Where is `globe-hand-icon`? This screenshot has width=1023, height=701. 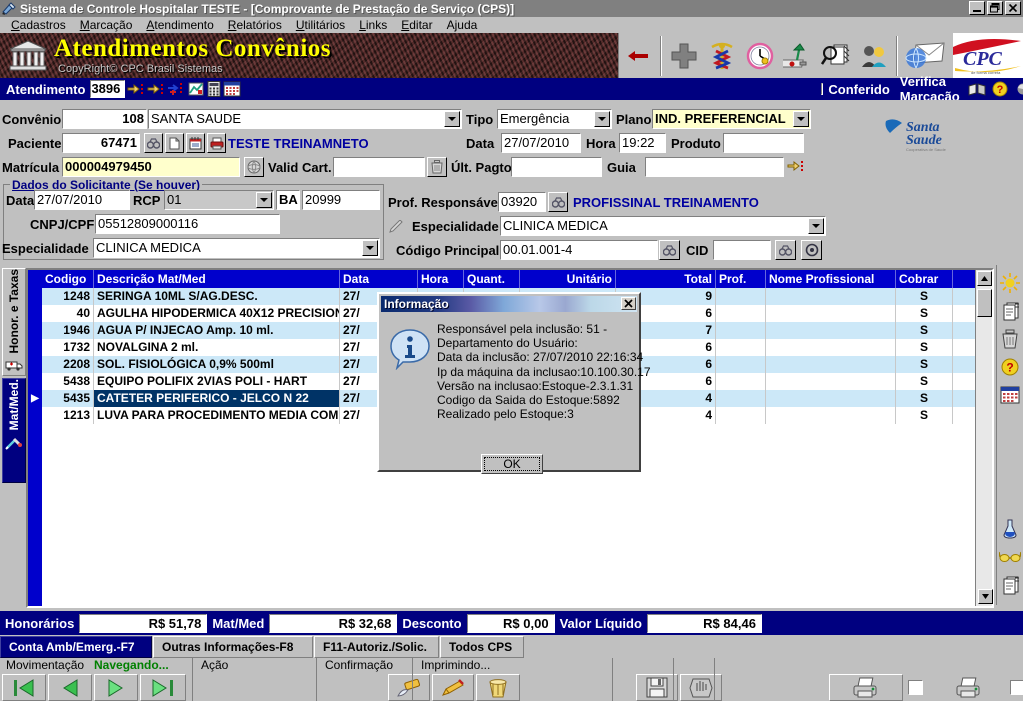 globe-hand-icon is located at coordinates (254, 167).